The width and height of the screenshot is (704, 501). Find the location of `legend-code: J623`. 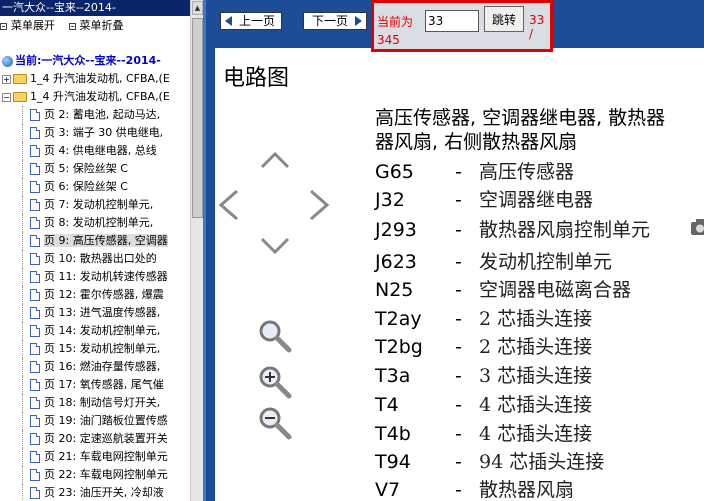

legend-code: J623 is located at coordinates (396, 262).